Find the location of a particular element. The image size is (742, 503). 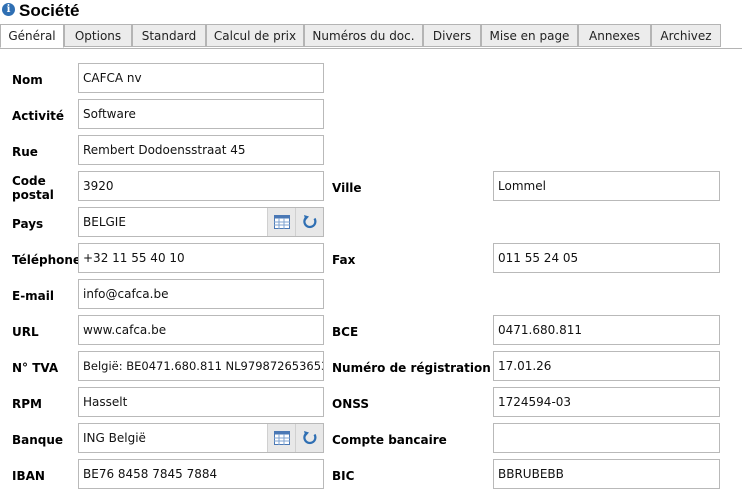

tab-archivez: Archivez is located at coordinates (686, 35).